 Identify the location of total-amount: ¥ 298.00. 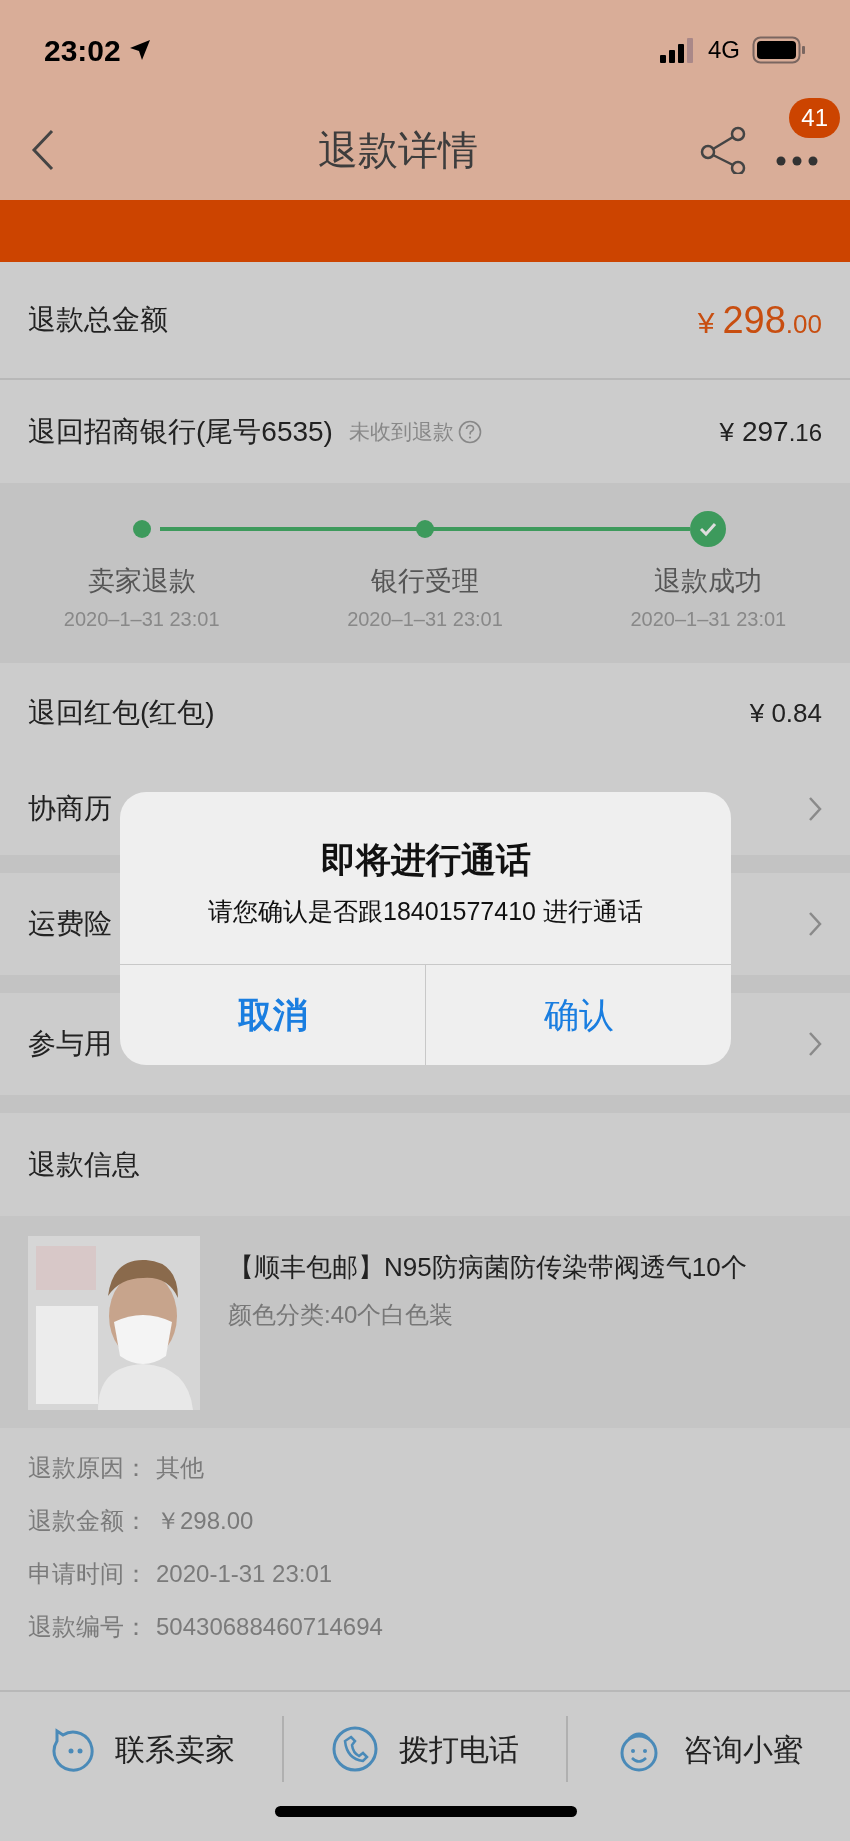
(759, 320).